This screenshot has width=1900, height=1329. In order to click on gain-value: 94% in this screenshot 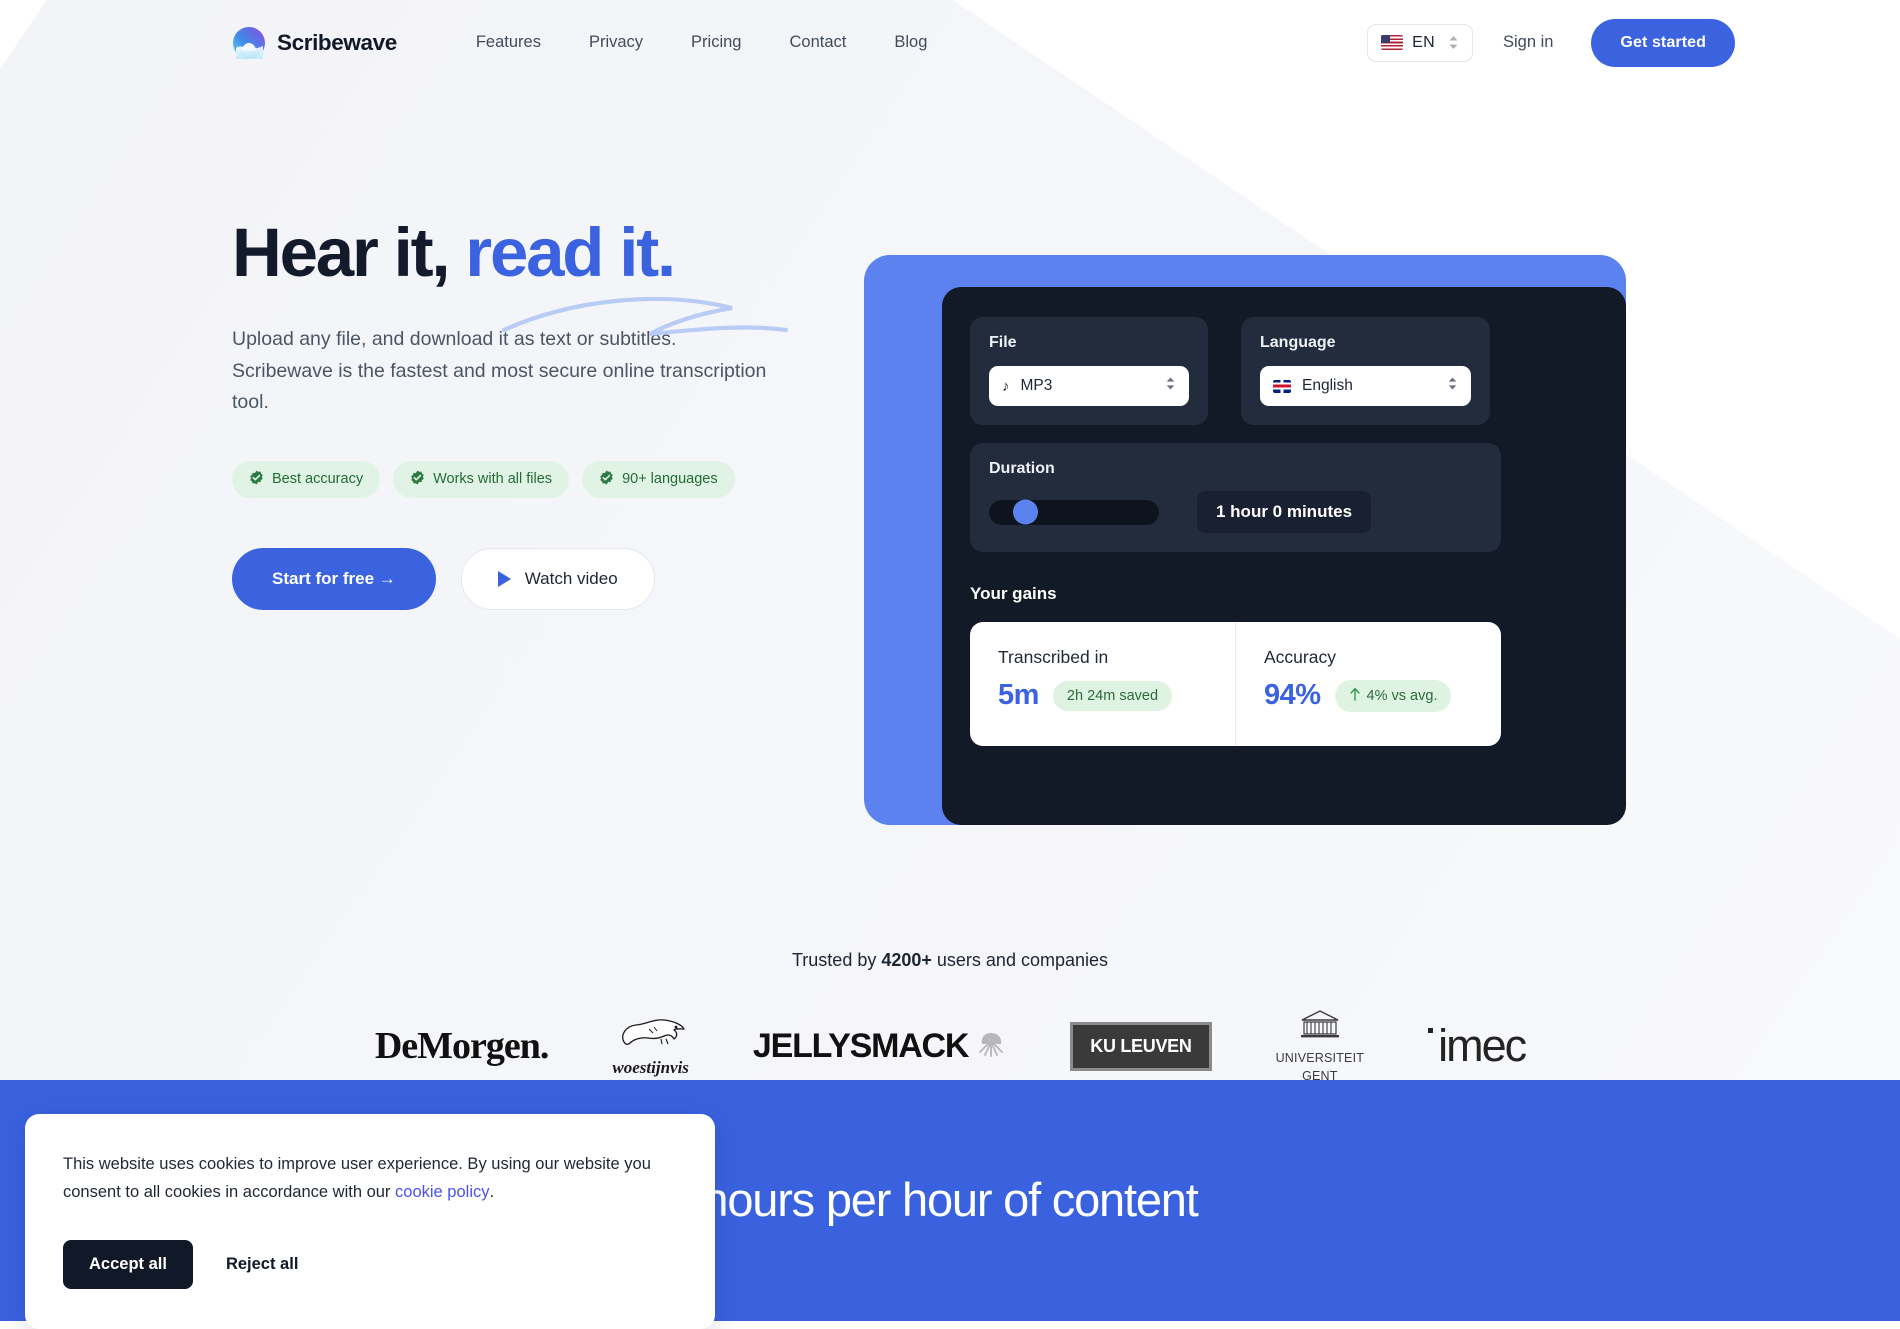, I will do `click(1292, 695)`.